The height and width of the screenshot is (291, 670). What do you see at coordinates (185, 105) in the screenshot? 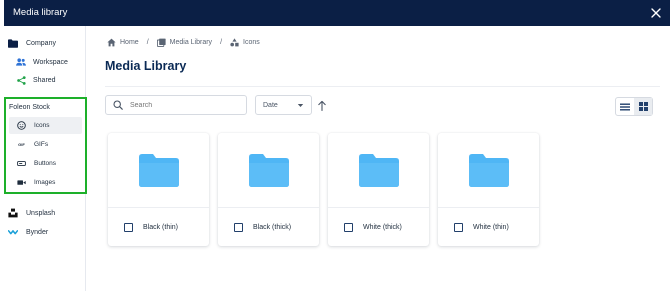
I see `search-input` at bounding box center [185, 105].